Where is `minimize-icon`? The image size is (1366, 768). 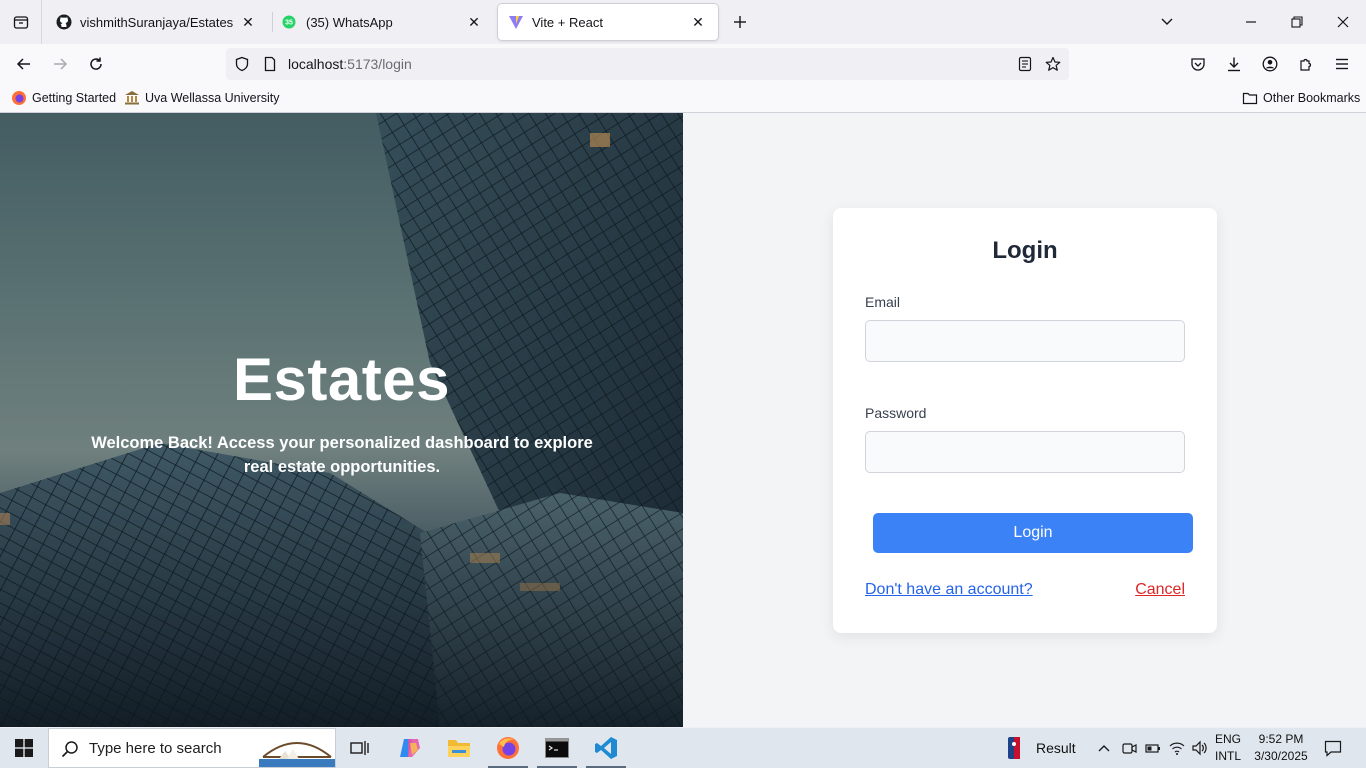 minimize-icon is located at coordinates (1251, 22).